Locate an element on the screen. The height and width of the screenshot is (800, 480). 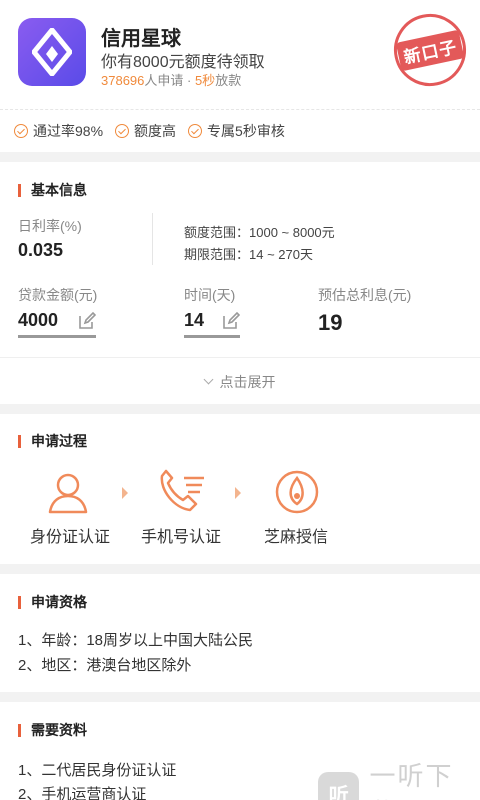
limit-range: 额度范围：1000 ~ 8000元 is located at coordinates (259, 232).